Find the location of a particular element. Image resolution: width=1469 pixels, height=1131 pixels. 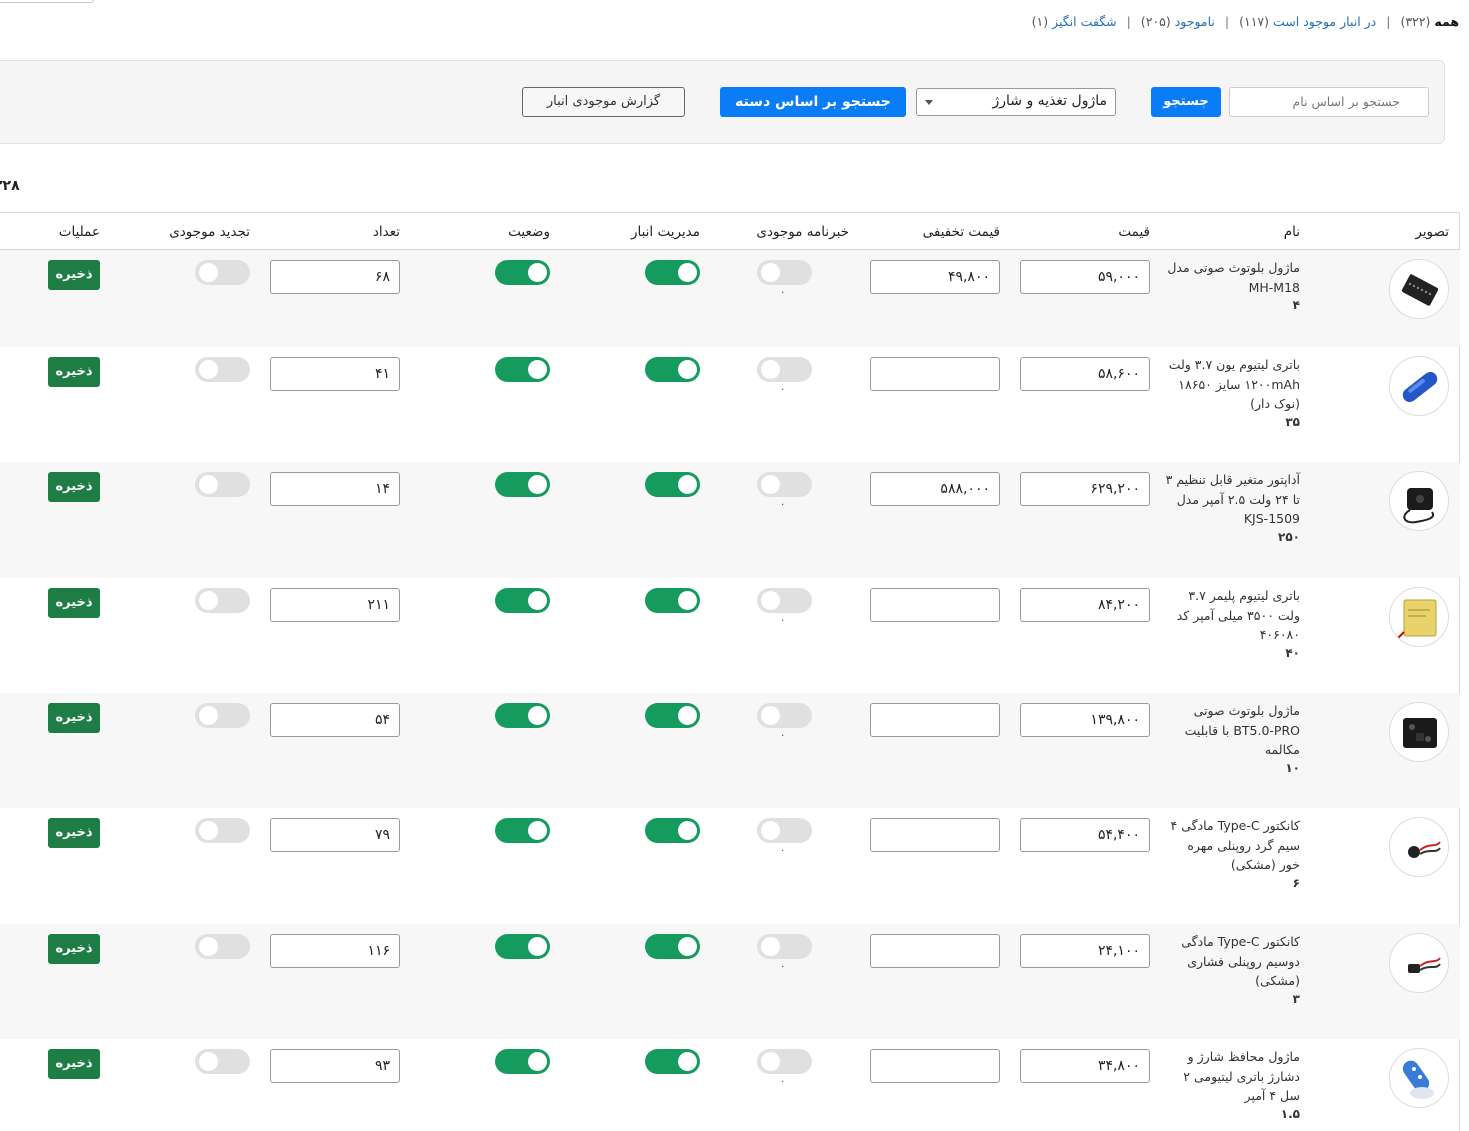

quantity-input: ۱۱۶ is located at coordinates (335, 951).